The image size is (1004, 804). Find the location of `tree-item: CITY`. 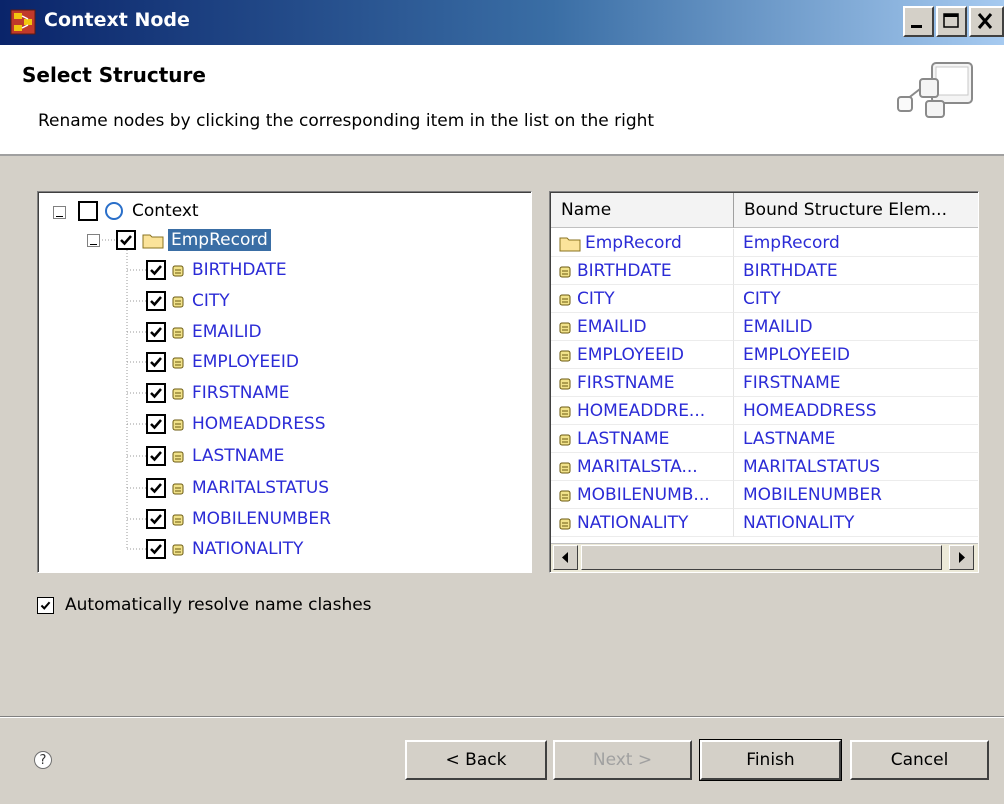

tree-item: CITY is located at coordinates (188, 301).